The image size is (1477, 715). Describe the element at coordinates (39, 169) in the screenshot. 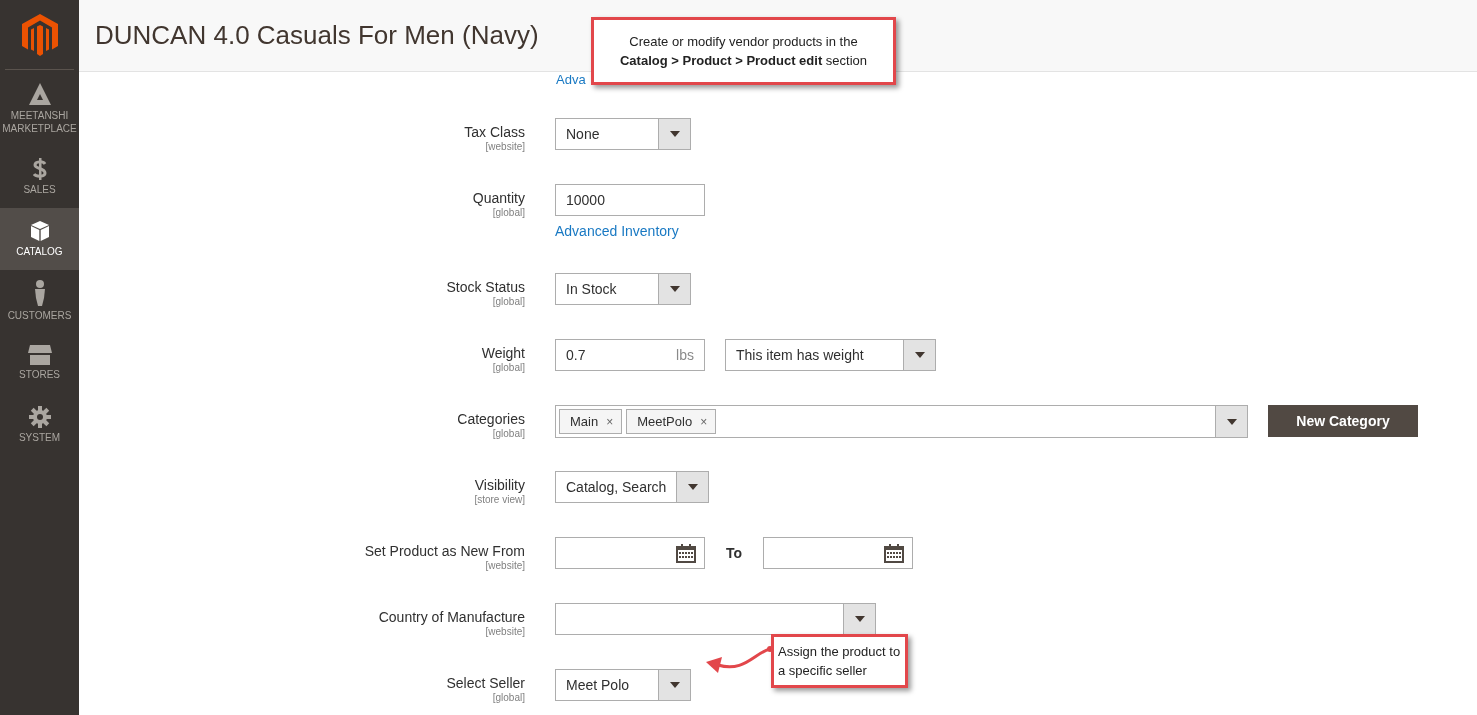

I see `dollar-icon` at that location.